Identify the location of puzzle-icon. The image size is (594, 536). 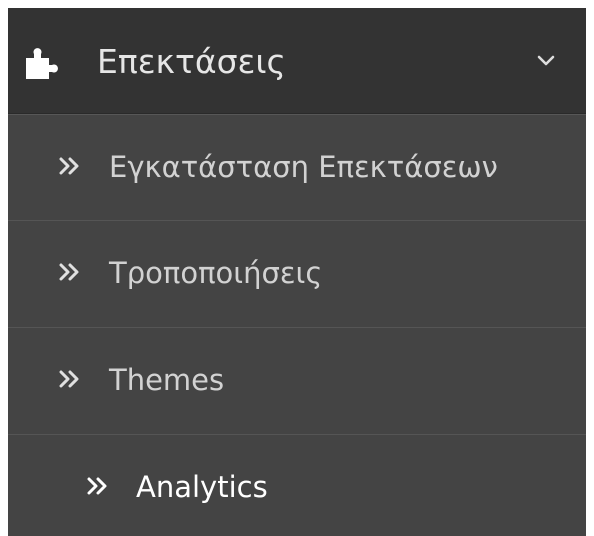
(42, 63).